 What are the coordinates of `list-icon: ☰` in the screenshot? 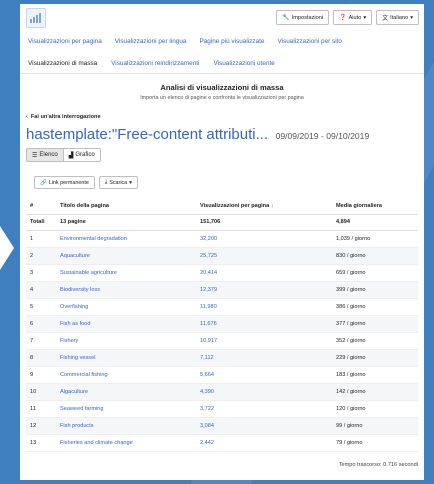 It's located at (35, 155).